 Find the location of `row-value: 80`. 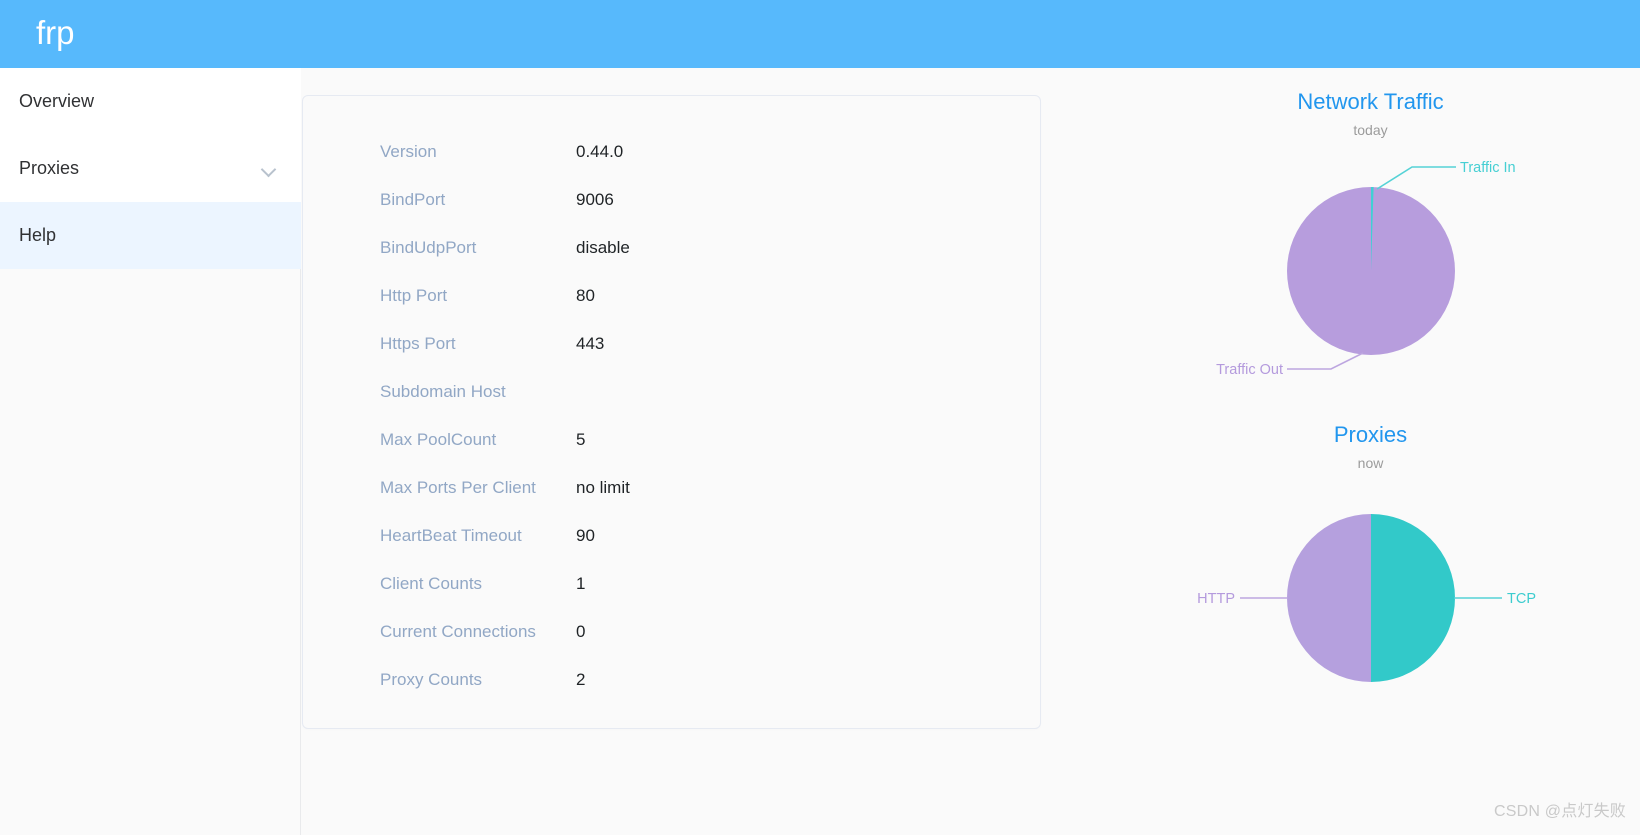

row-value: 80 is located at coordinates (585, 295).